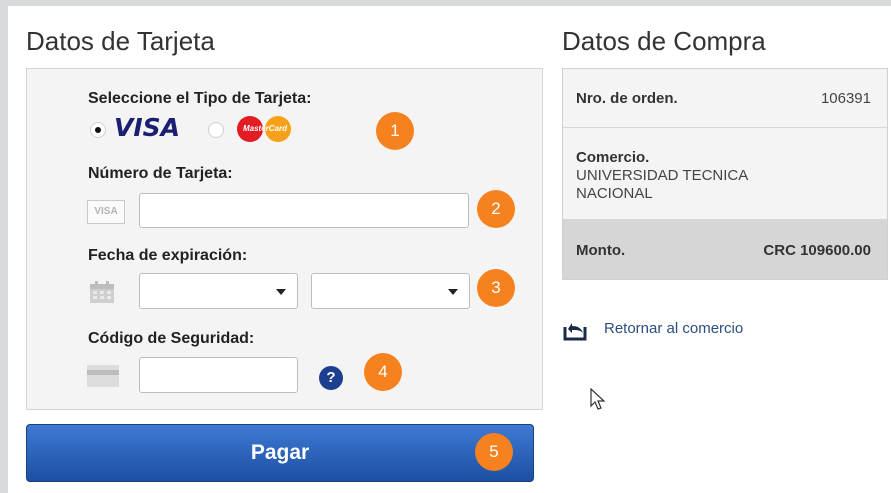 Image resolution: width=891 pixels, height=493 pixels. I want to click on security-code-label: Código de Seguridad:, so click(171, 338).